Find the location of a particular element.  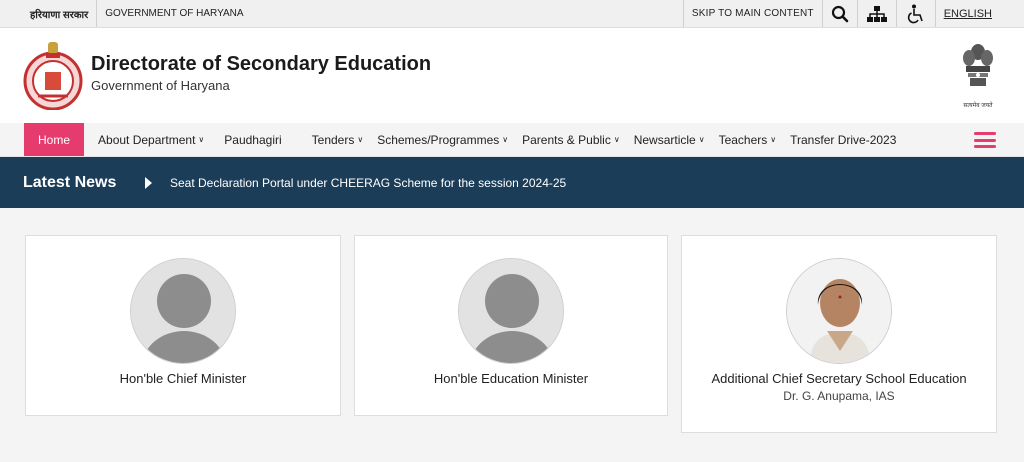

nav-label: About Department is located at coordinates (147, 139).